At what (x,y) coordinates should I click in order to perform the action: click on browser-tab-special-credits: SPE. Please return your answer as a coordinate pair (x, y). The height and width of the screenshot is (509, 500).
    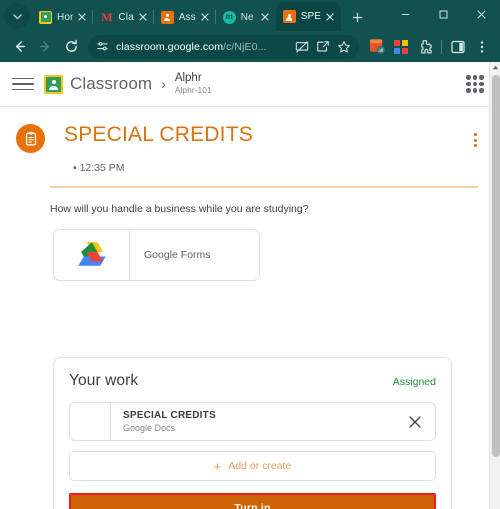
    Looking at the image, I should click on (308, 16).